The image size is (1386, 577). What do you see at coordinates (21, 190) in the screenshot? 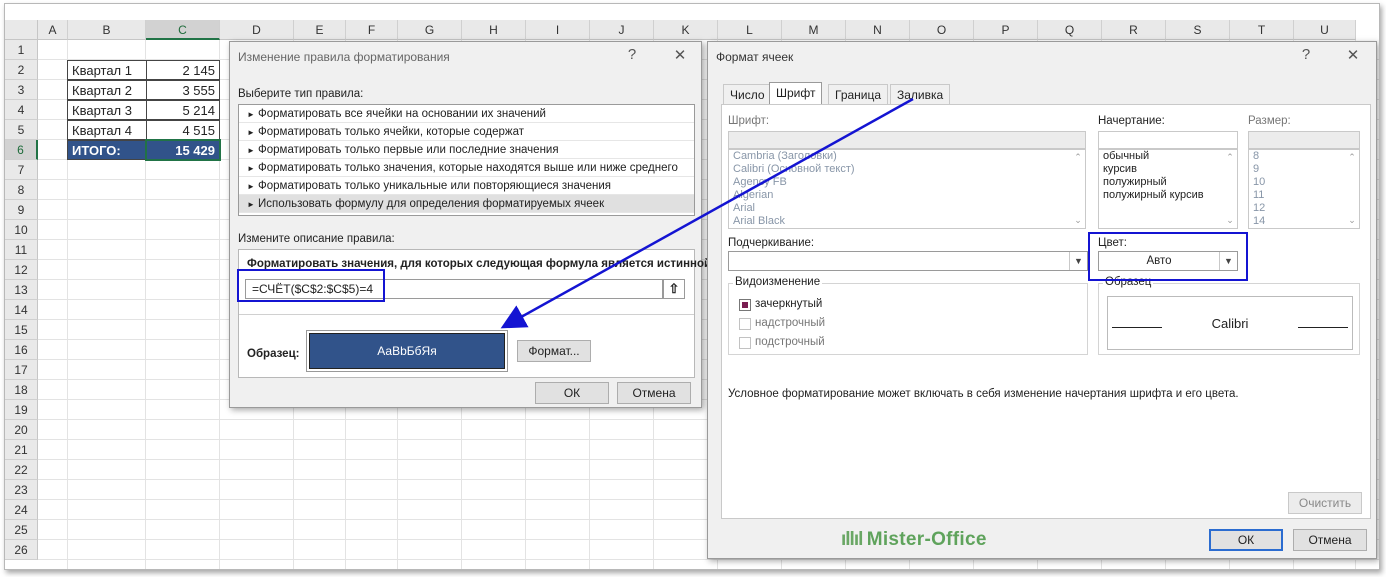
I see `row-header-8: 8` at bounding box center [21, 190].